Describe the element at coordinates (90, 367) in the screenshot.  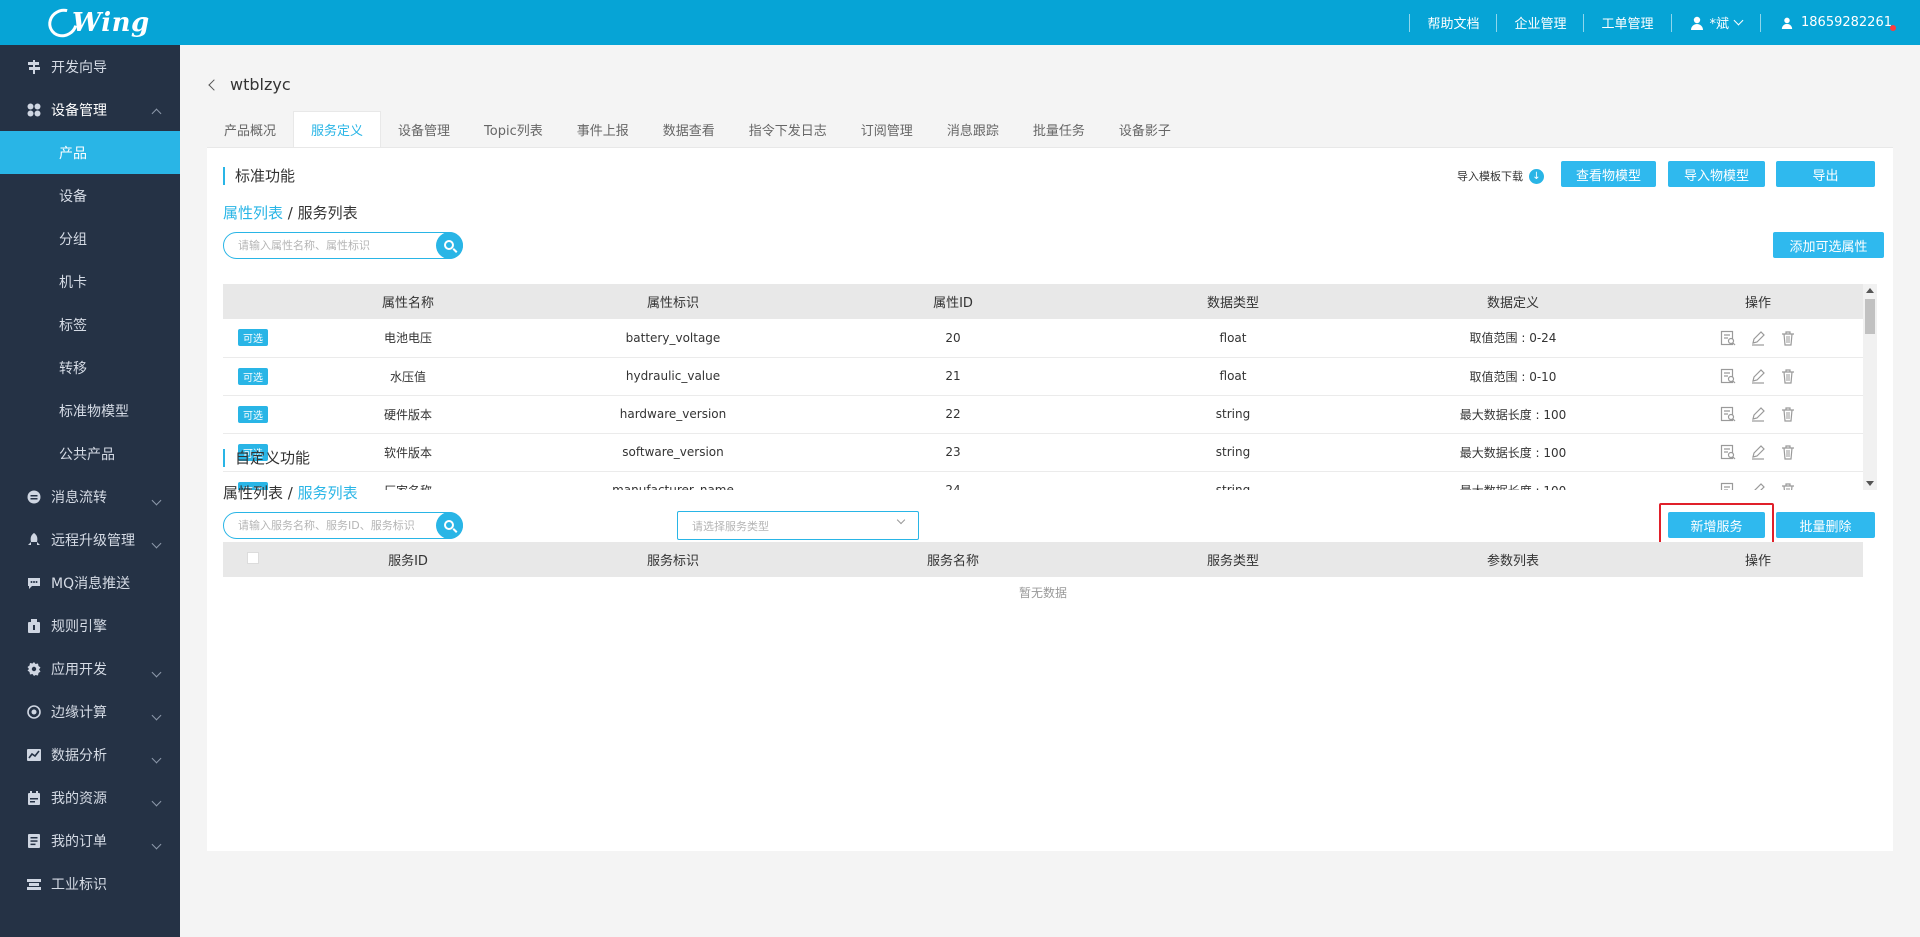
I see `sidebar-sub-transfer: 转移` at that location.